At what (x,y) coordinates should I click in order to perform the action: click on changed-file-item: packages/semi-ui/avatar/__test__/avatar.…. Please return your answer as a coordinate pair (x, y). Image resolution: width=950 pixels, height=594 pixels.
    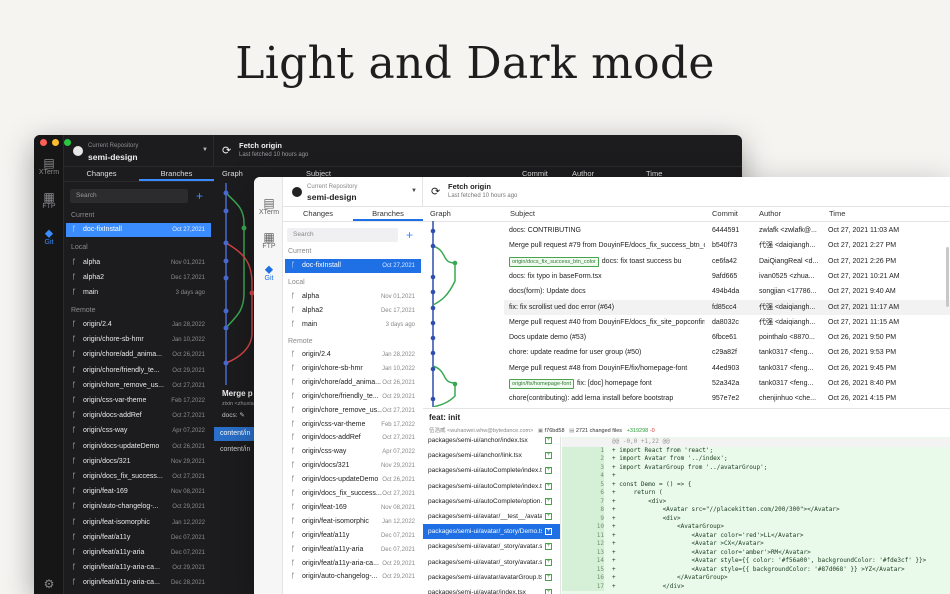
    Looking at the image, I should click on (491, 516).